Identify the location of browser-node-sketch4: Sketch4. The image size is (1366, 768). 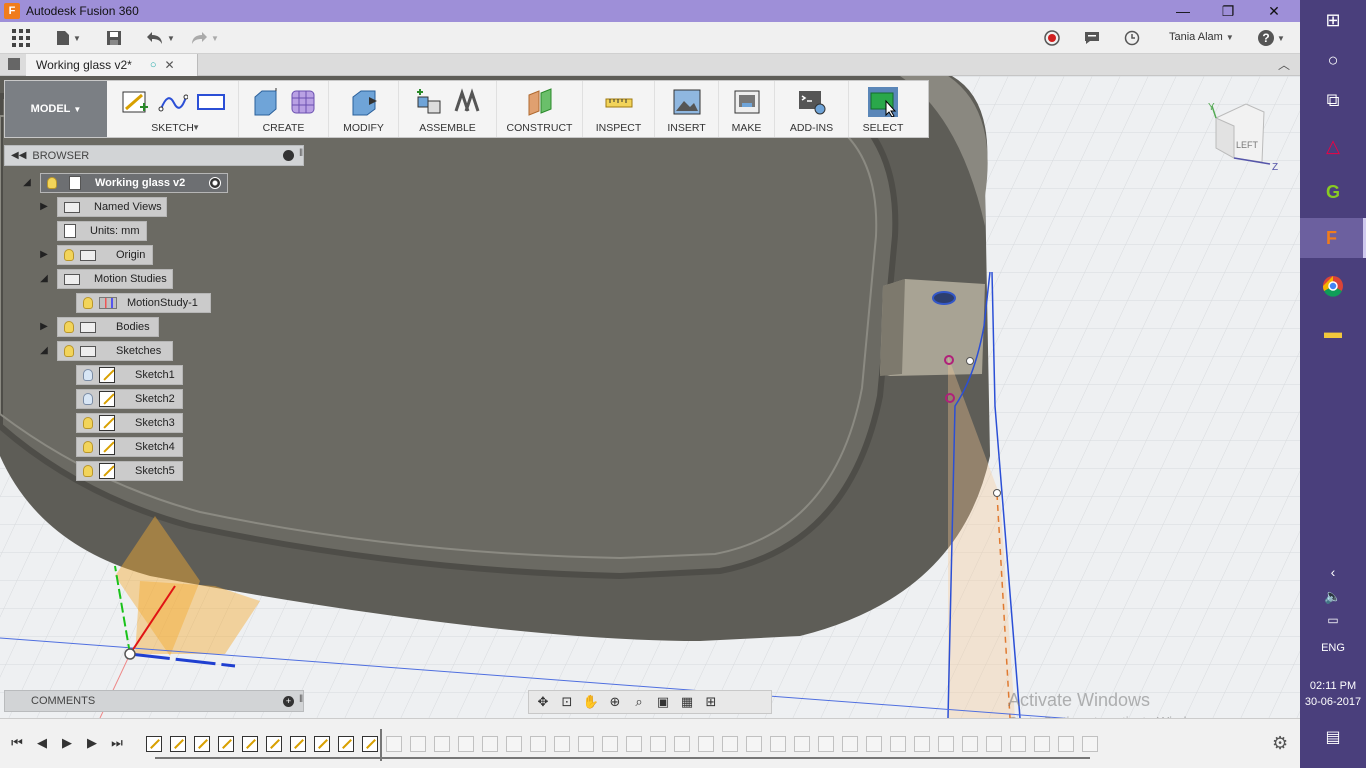
(129, 447).